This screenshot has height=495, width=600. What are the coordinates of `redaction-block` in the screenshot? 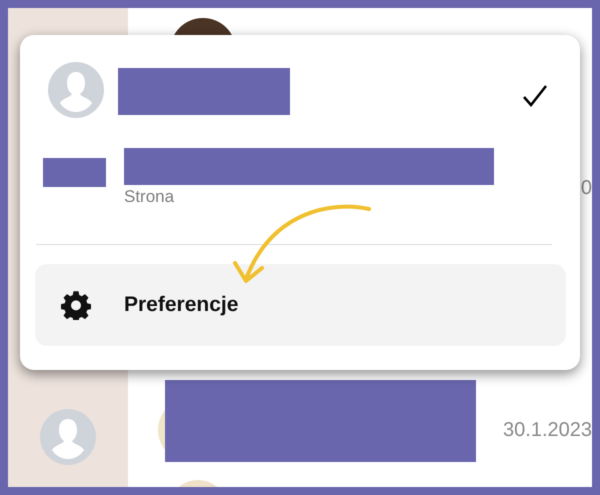 It's located at (74, 172).